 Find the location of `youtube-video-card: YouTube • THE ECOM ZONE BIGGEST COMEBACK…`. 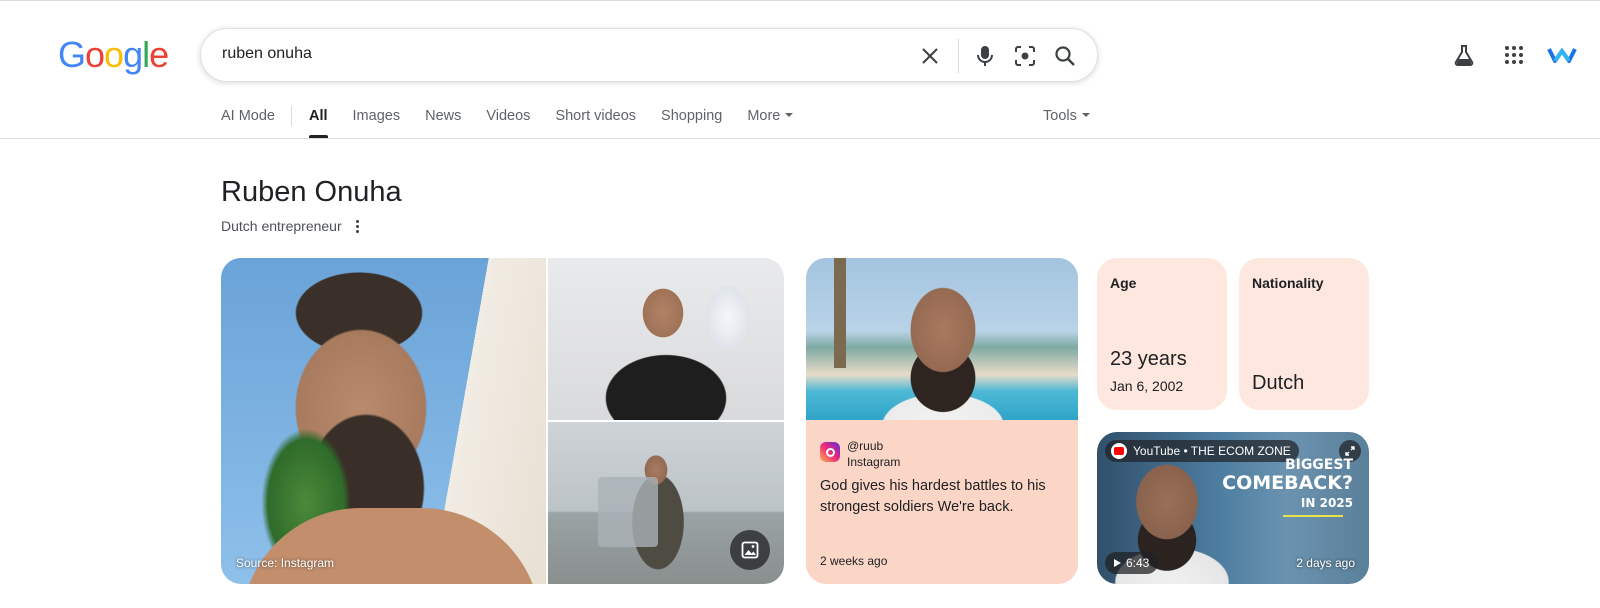

youtube-video-card: YouTube • THE ECOM ZONE BIGGEST COMEBACK… is located at coordinates (1233, 508).